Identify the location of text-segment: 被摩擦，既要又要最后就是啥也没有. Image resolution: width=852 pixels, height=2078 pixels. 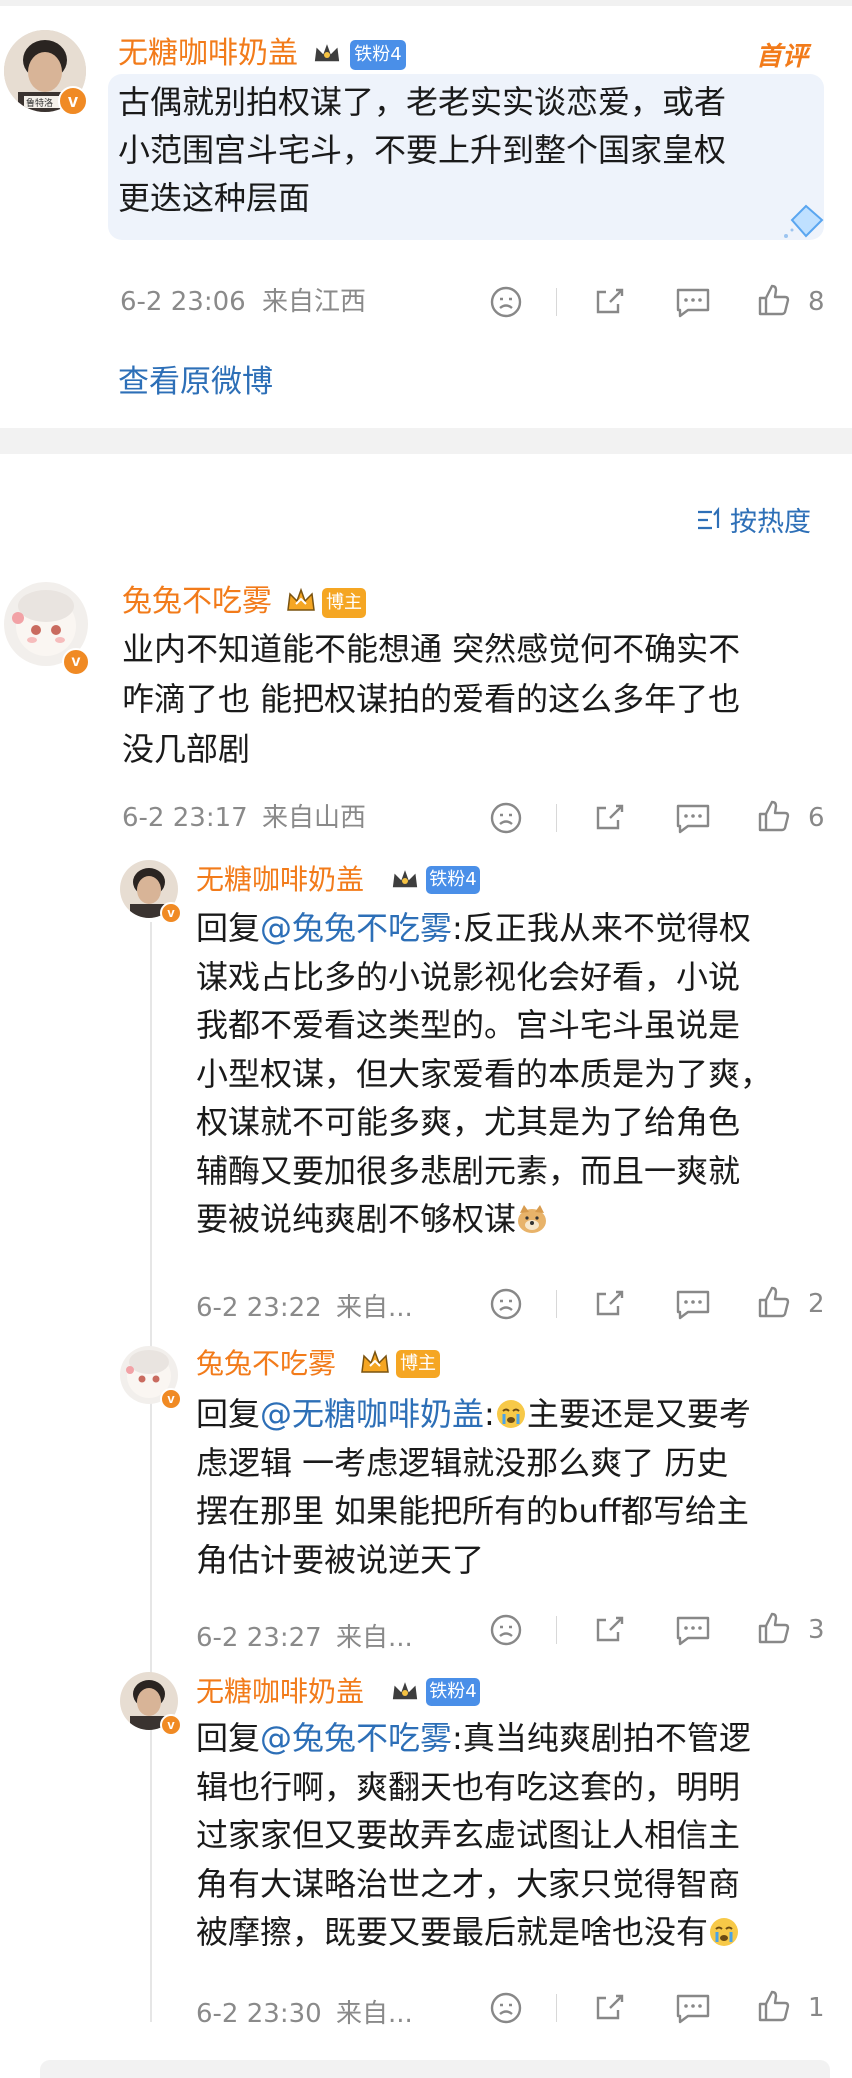
(452, 1932).